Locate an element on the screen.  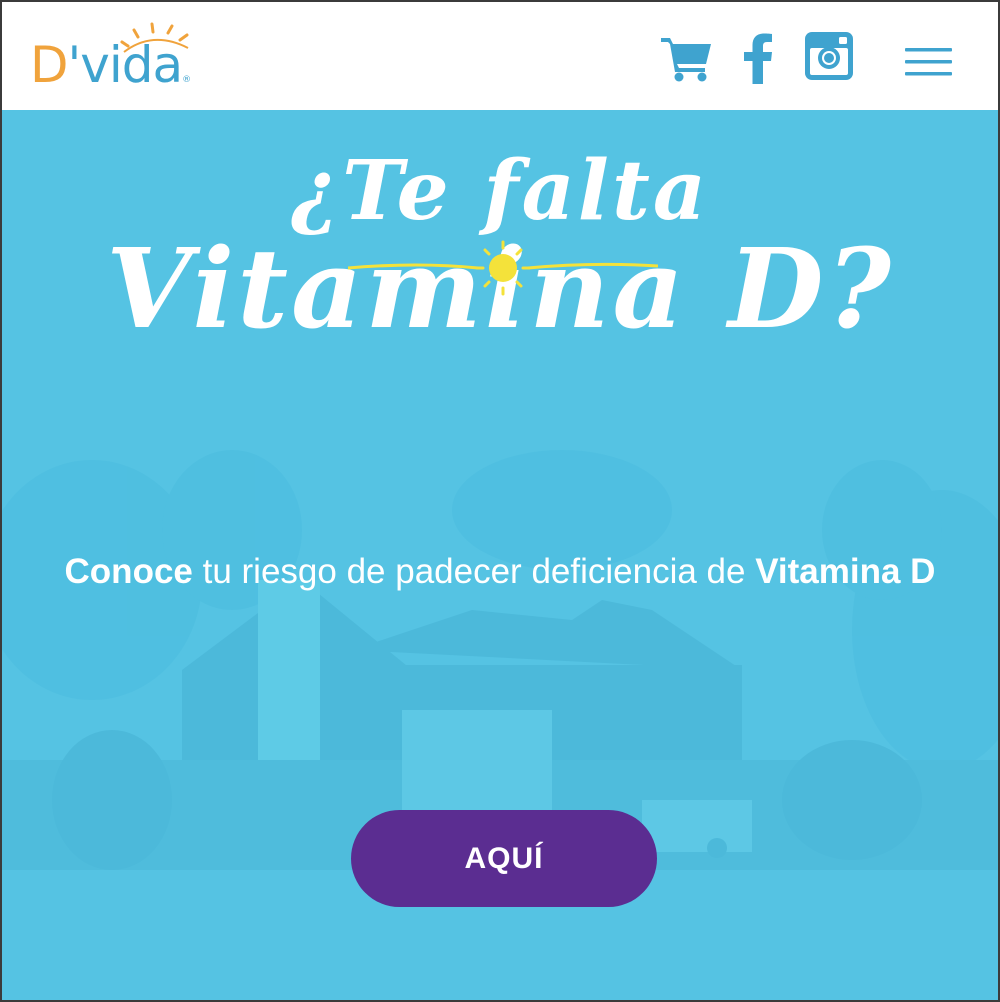
logo-registered-mark: ® is located at coordinates (186, 80).